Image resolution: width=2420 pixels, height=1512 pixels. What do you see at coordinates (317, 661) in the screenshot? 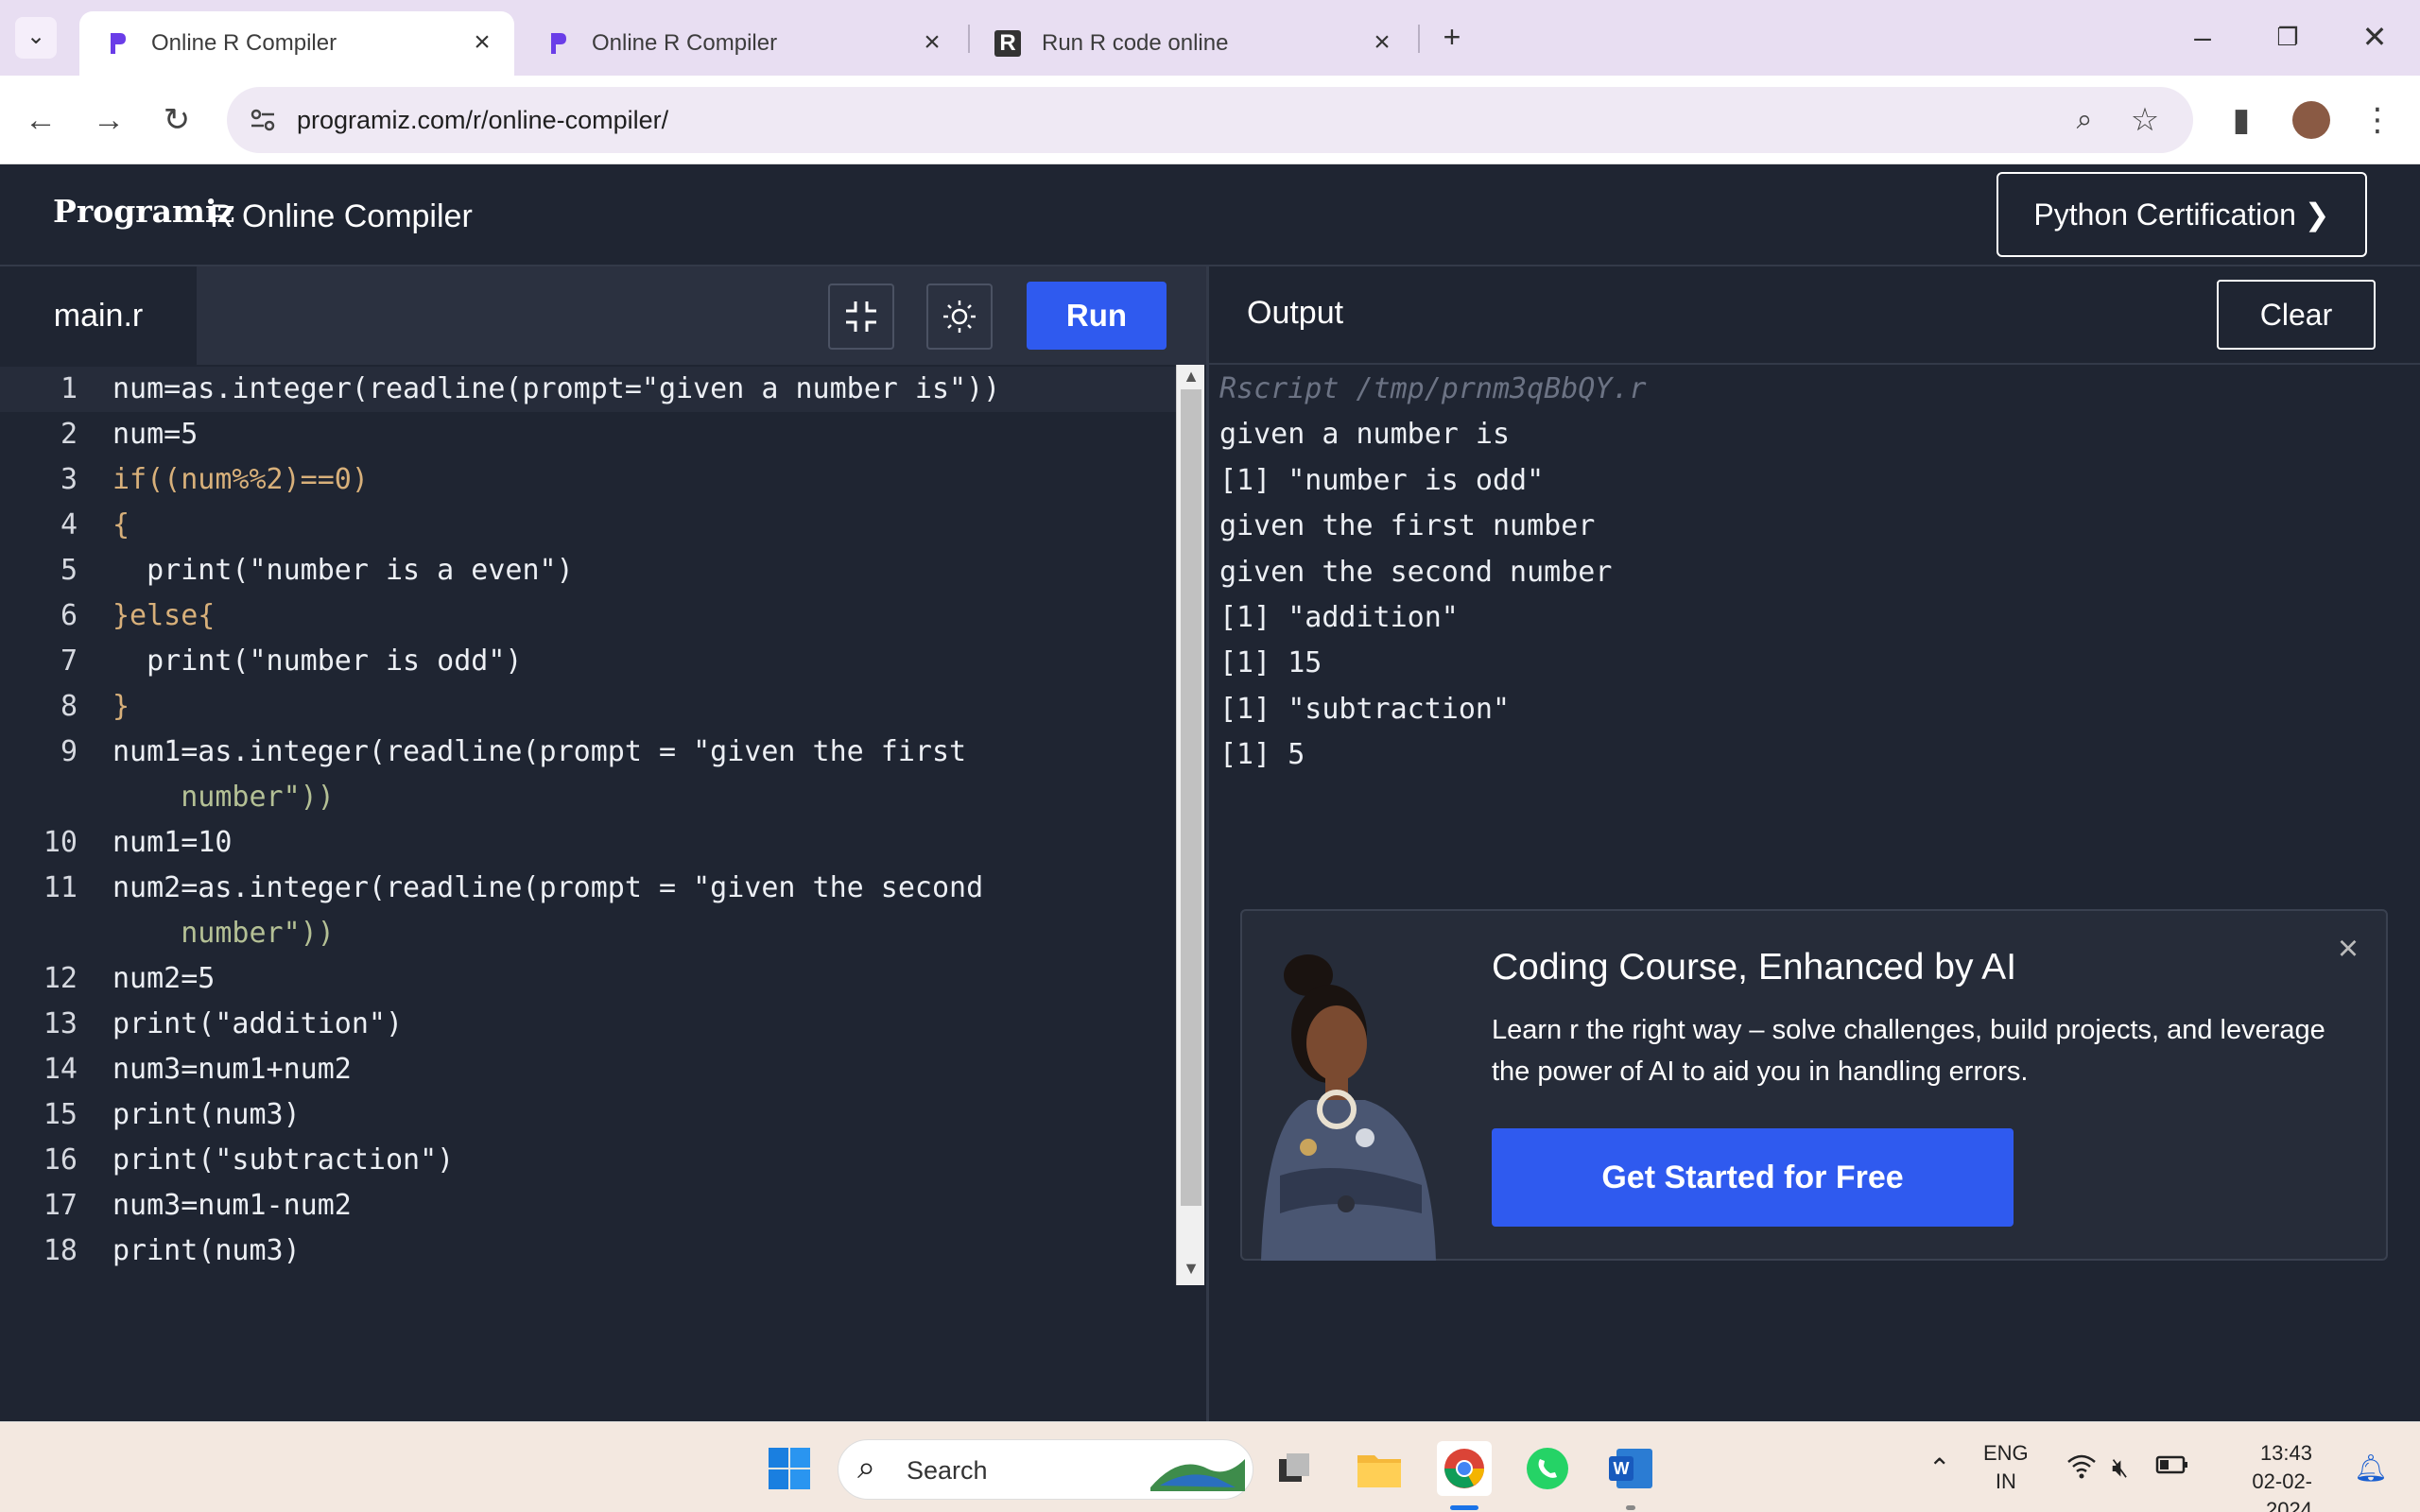
I see `code-text: print("number is odd")` at bounding box center [317, 661].